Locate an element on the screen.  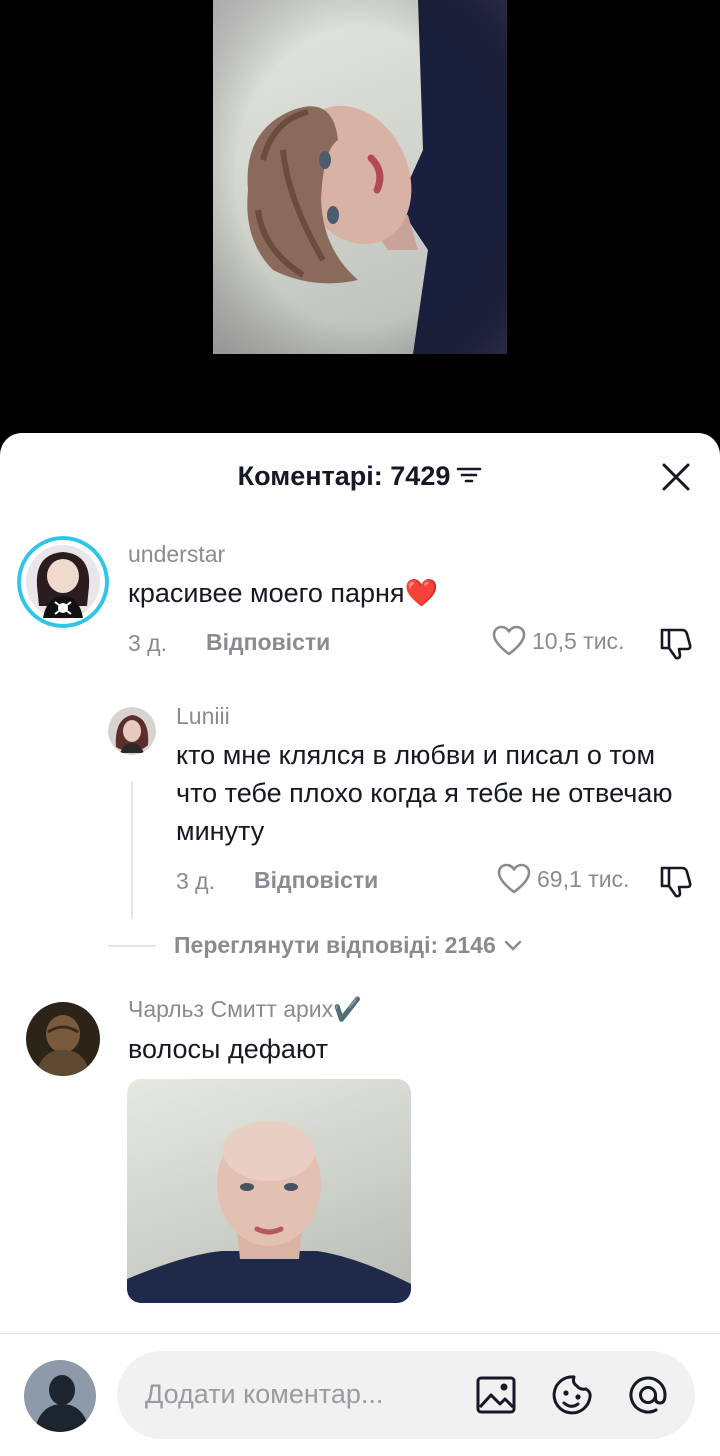
sheet-title: Коментарі: 7429 is located at coordinates (360, 477).